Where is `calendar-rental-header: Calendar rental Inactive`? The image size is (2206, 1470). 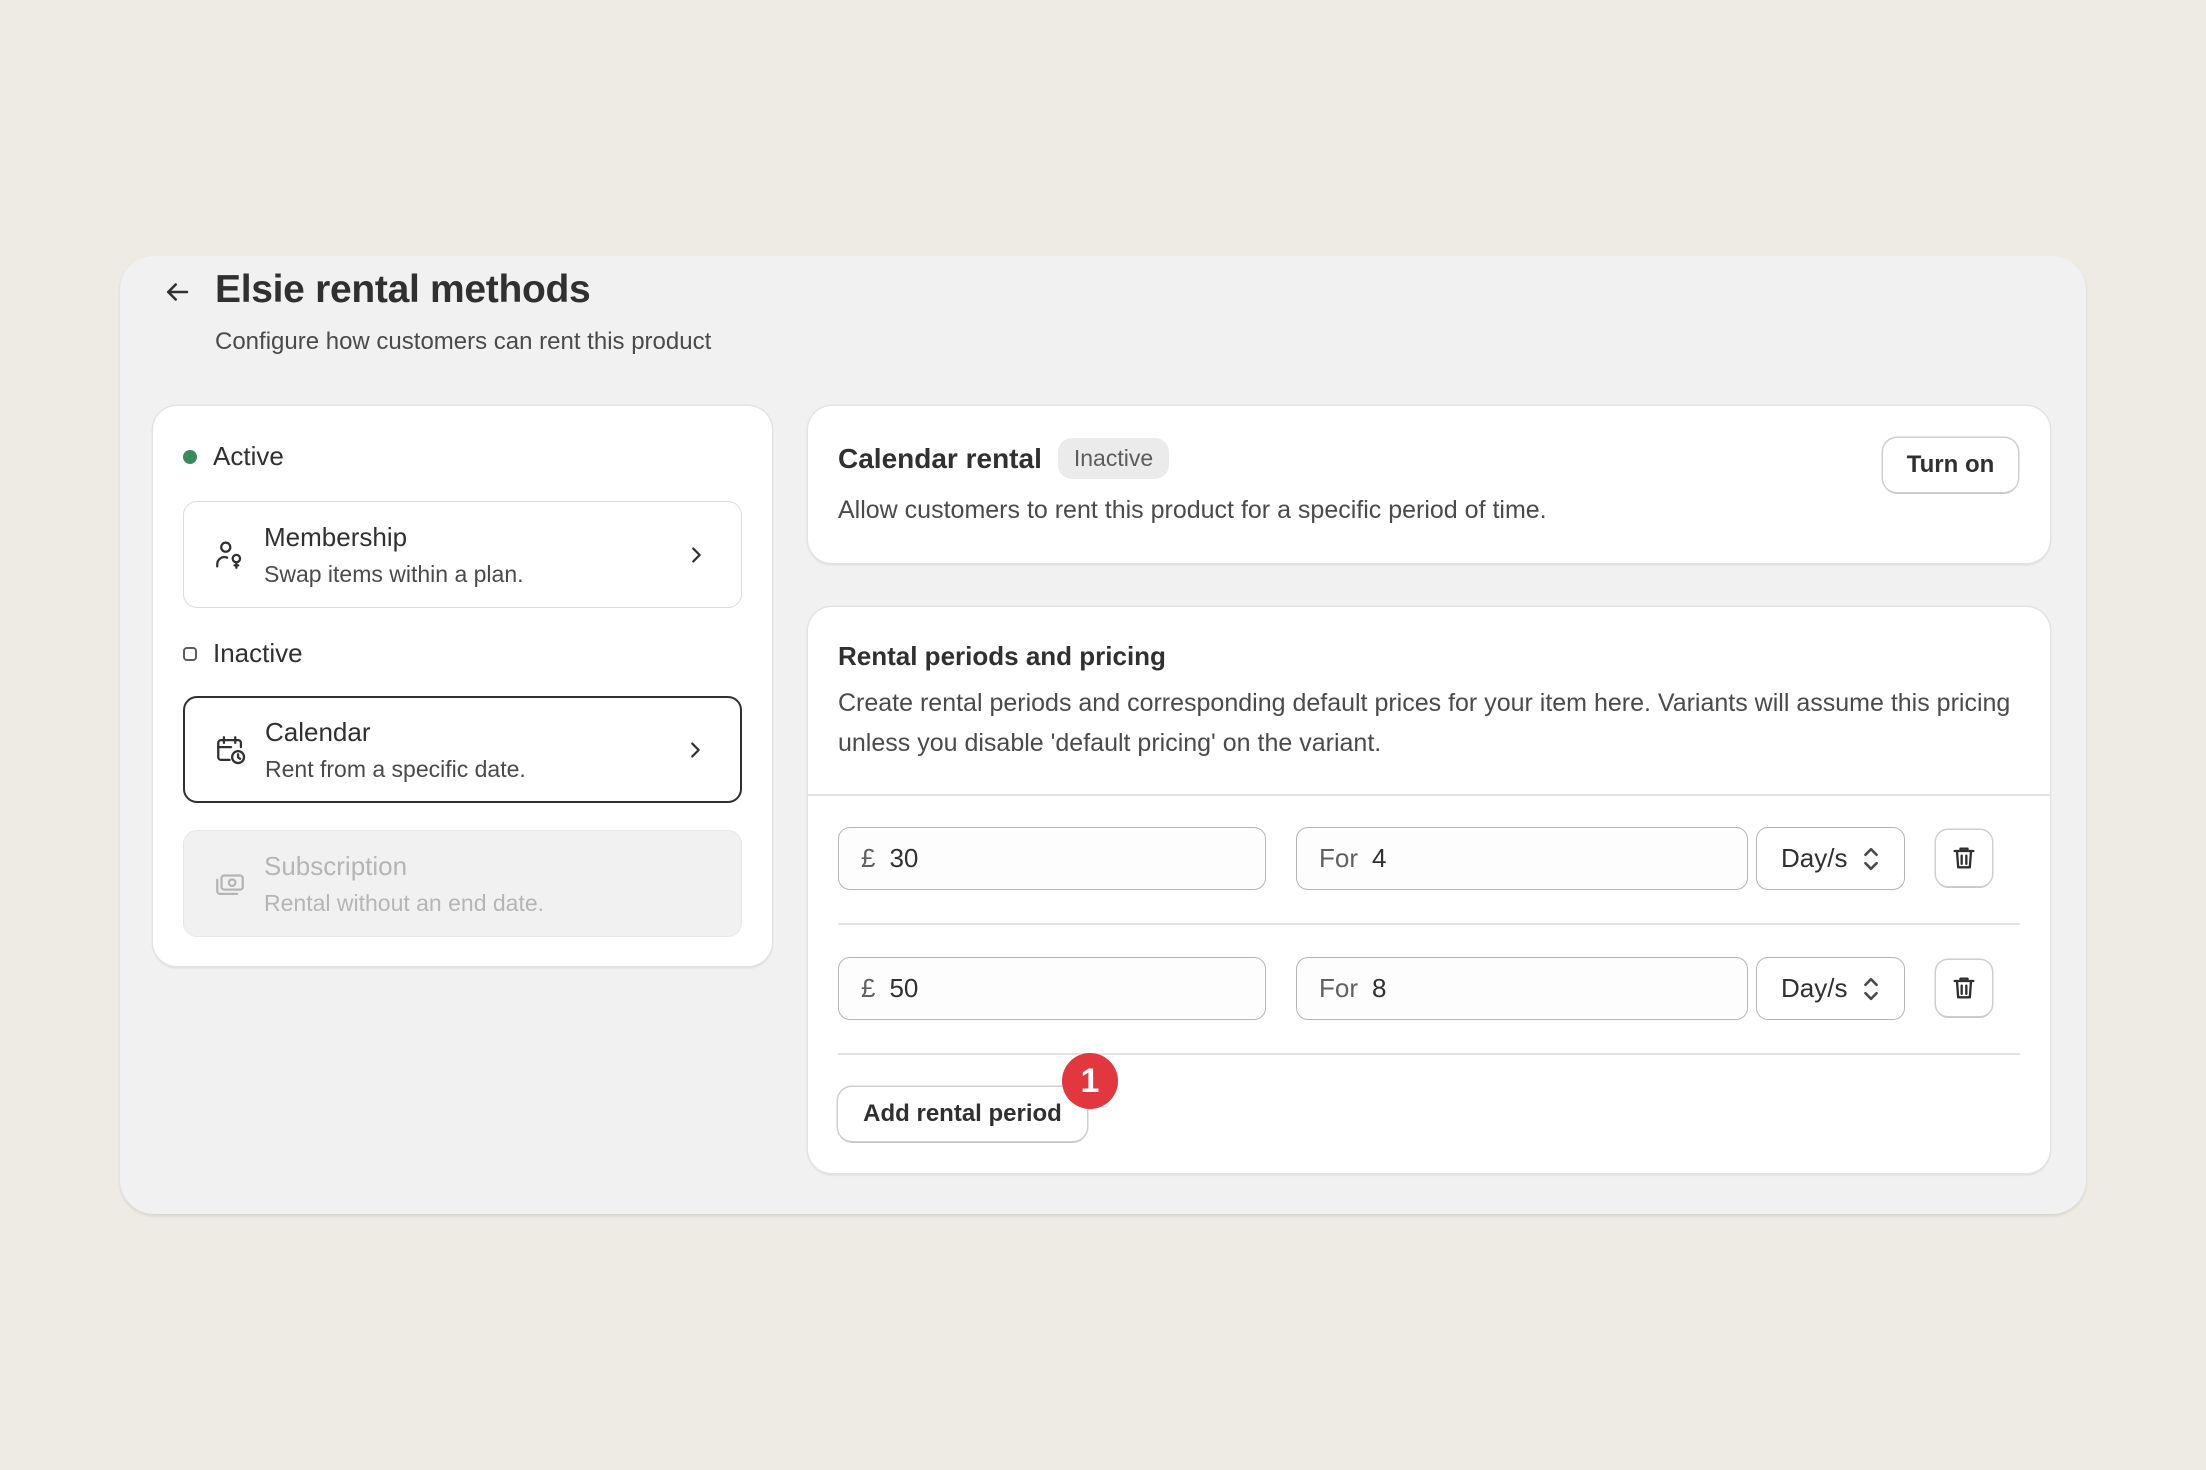 calendar-rental-header: Calendar rental Inactive is located at coordinates (1004, 458).